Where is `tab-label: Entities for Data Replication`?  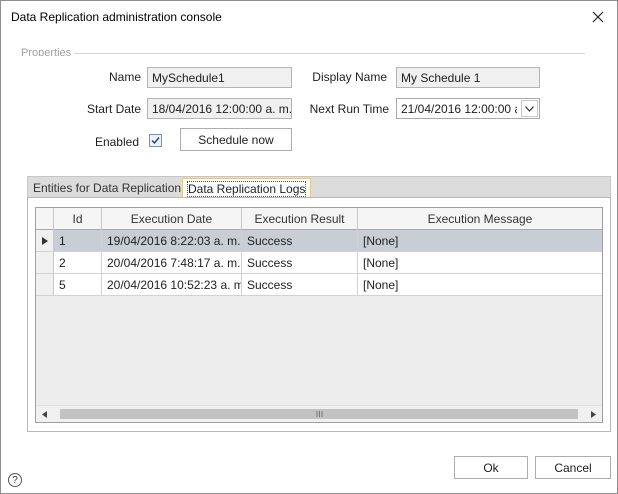
tab-label: Entities for Data Replication is located at coordinates (107, 188).